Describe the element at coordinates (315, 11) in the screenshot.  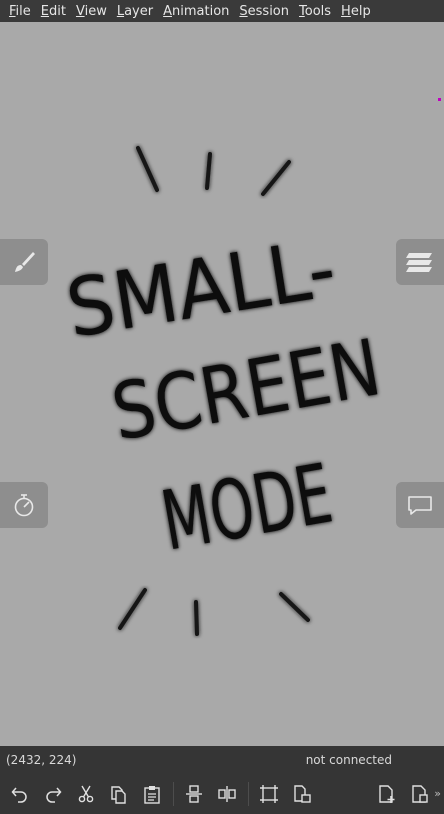
I see `menu-tools: Tools` at that location.